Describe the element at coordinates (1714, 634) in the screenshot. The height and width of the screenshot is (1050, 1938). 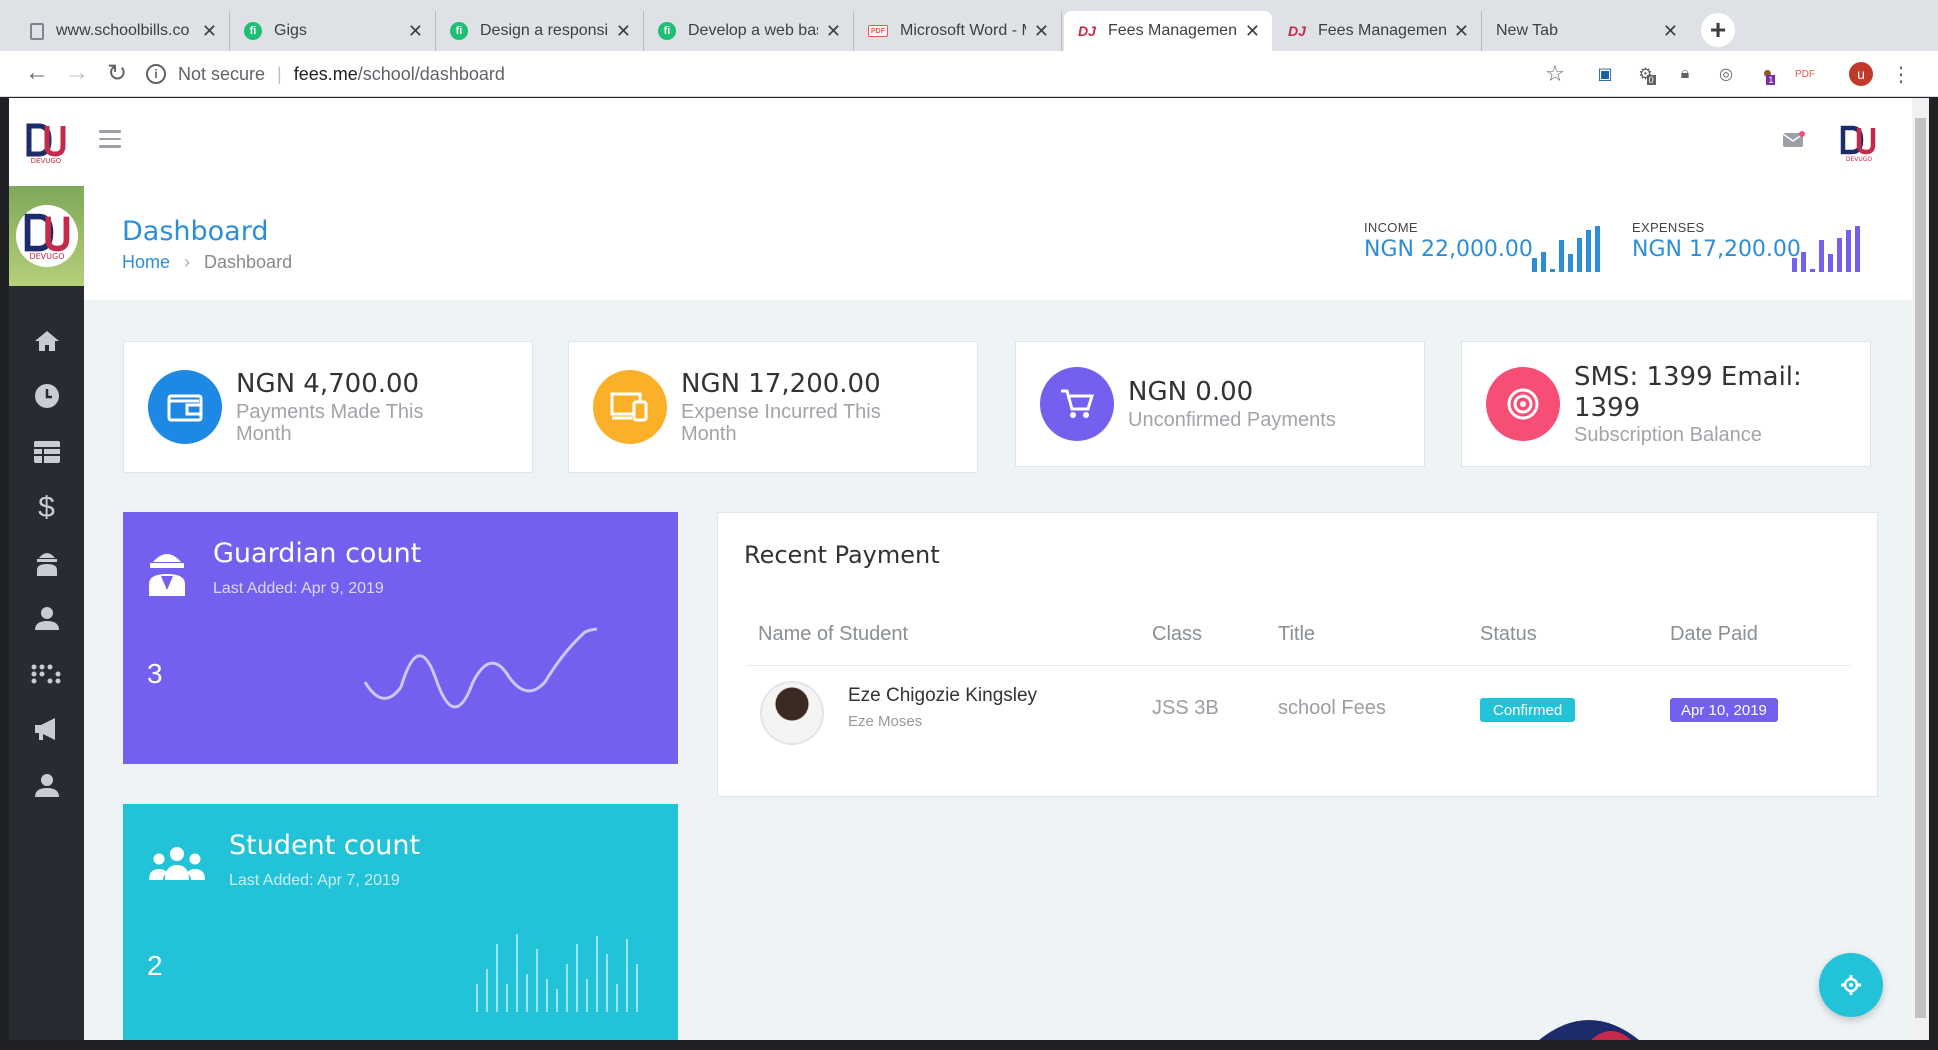
I see `column-header-date: Date Paid` at that location.